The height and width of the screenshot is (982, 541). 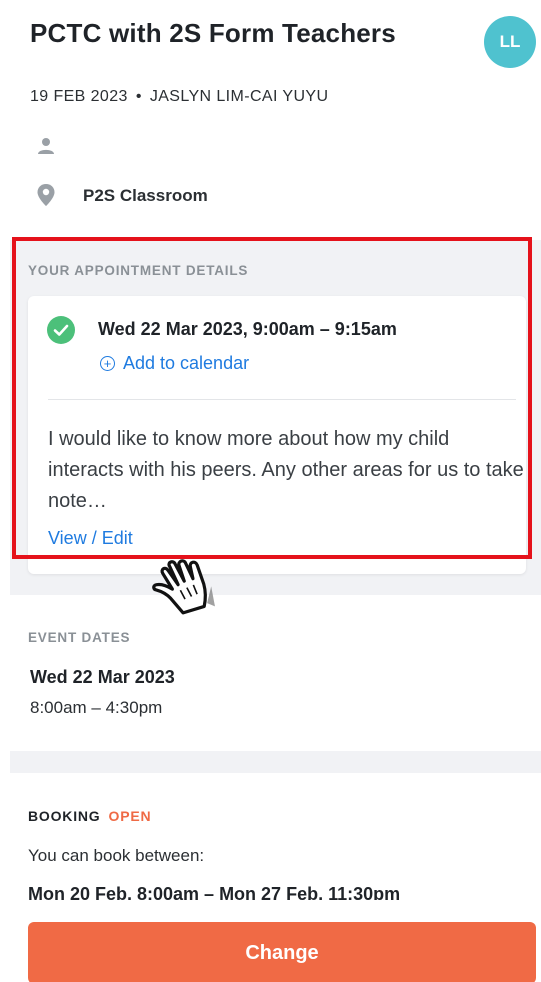 What do you see at coordinates (96, 707) in the screenshot?
I see `event-time-value: 8:00am – 4:30pm` at bounding box center [96, 707].